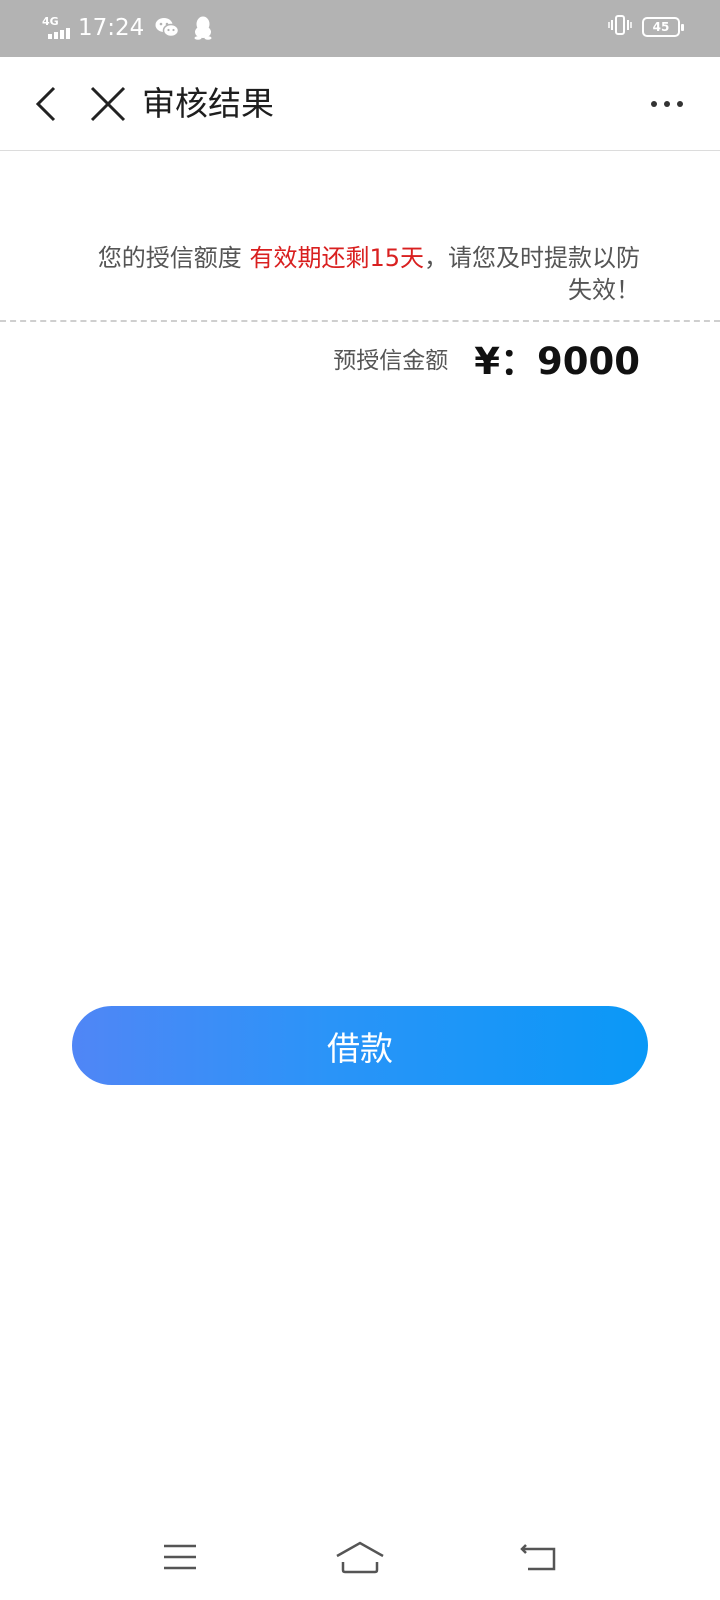 Image resolution: width=720 pixels, height=1600 pixels. Describe the element at coordinates (169, 258) in the screenshot. I see `notice-prefix: 您的授信额度` at that location.